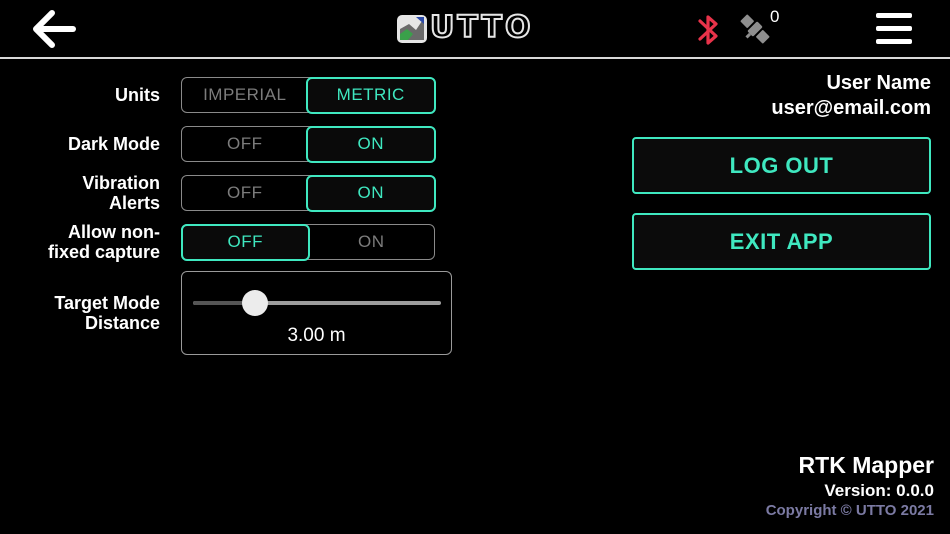 The height and width of the screenshot is (534, 950). I want to click on back-button, so click(55, 29).